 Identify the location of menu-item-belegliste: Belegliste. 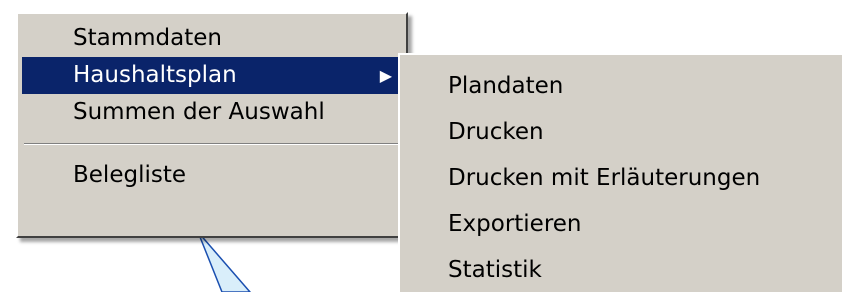
(212, 175).